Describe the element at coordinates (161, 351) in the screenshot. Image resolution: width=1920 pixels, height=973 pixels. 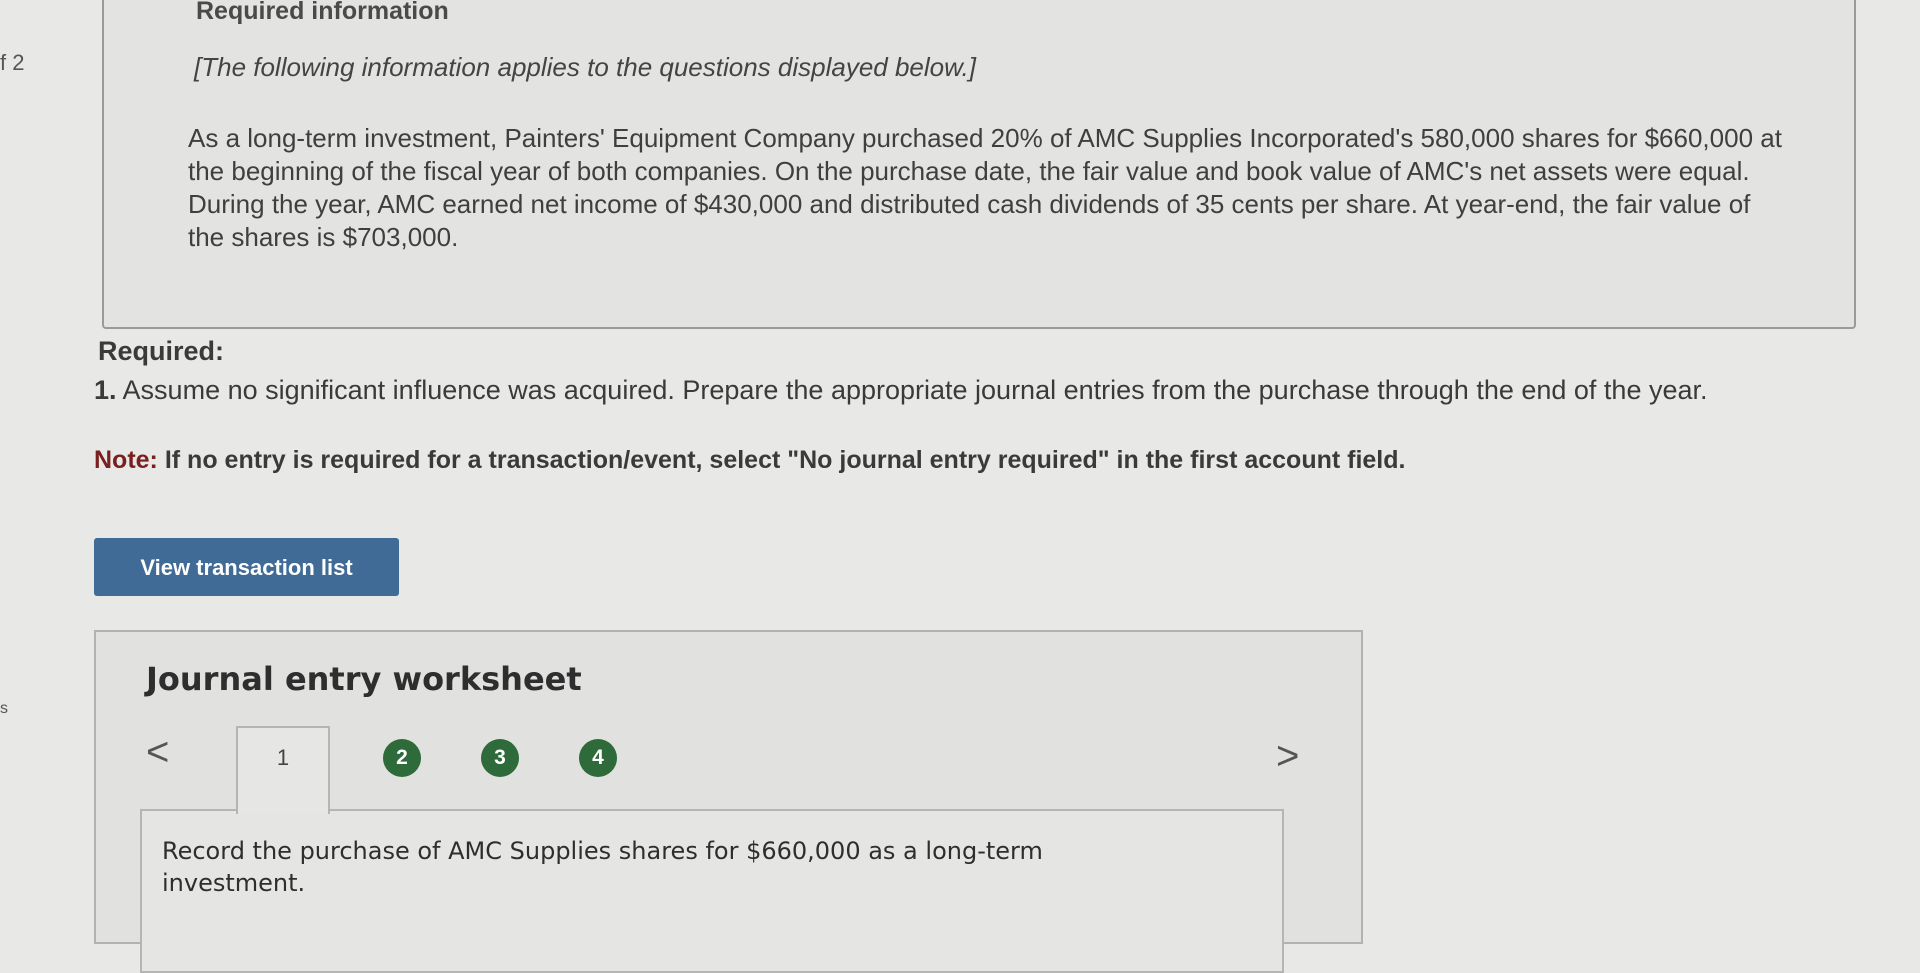
I see `required-label: Required:` at that location.